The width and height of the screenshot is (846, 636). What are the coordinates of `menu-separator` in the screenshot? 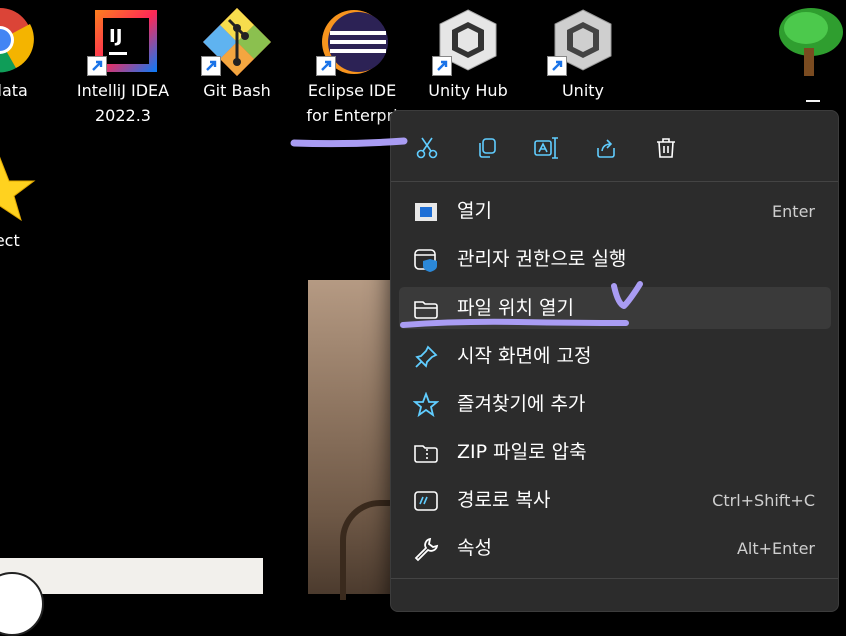 It's located at (614, 578).